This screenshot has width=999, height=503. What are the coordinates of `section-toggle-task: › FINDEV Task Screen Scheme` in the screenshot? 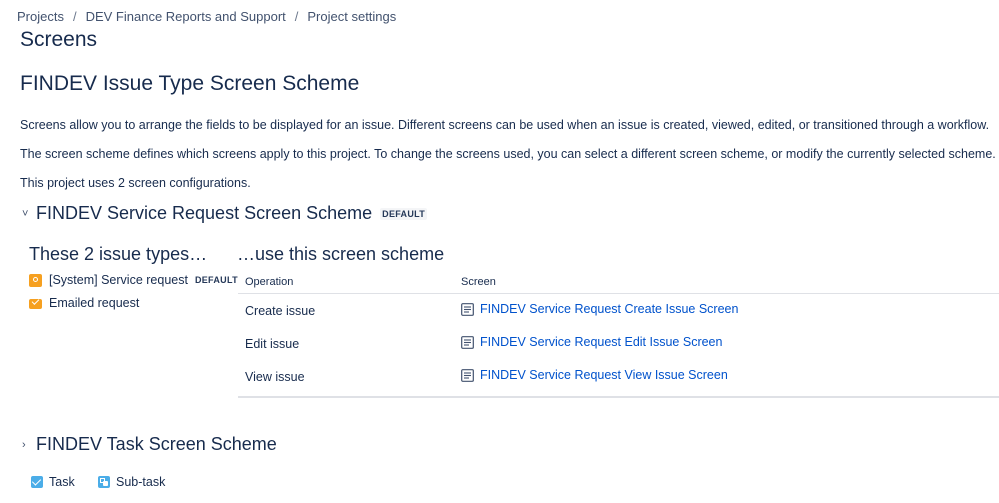 It's located at (149, 444).